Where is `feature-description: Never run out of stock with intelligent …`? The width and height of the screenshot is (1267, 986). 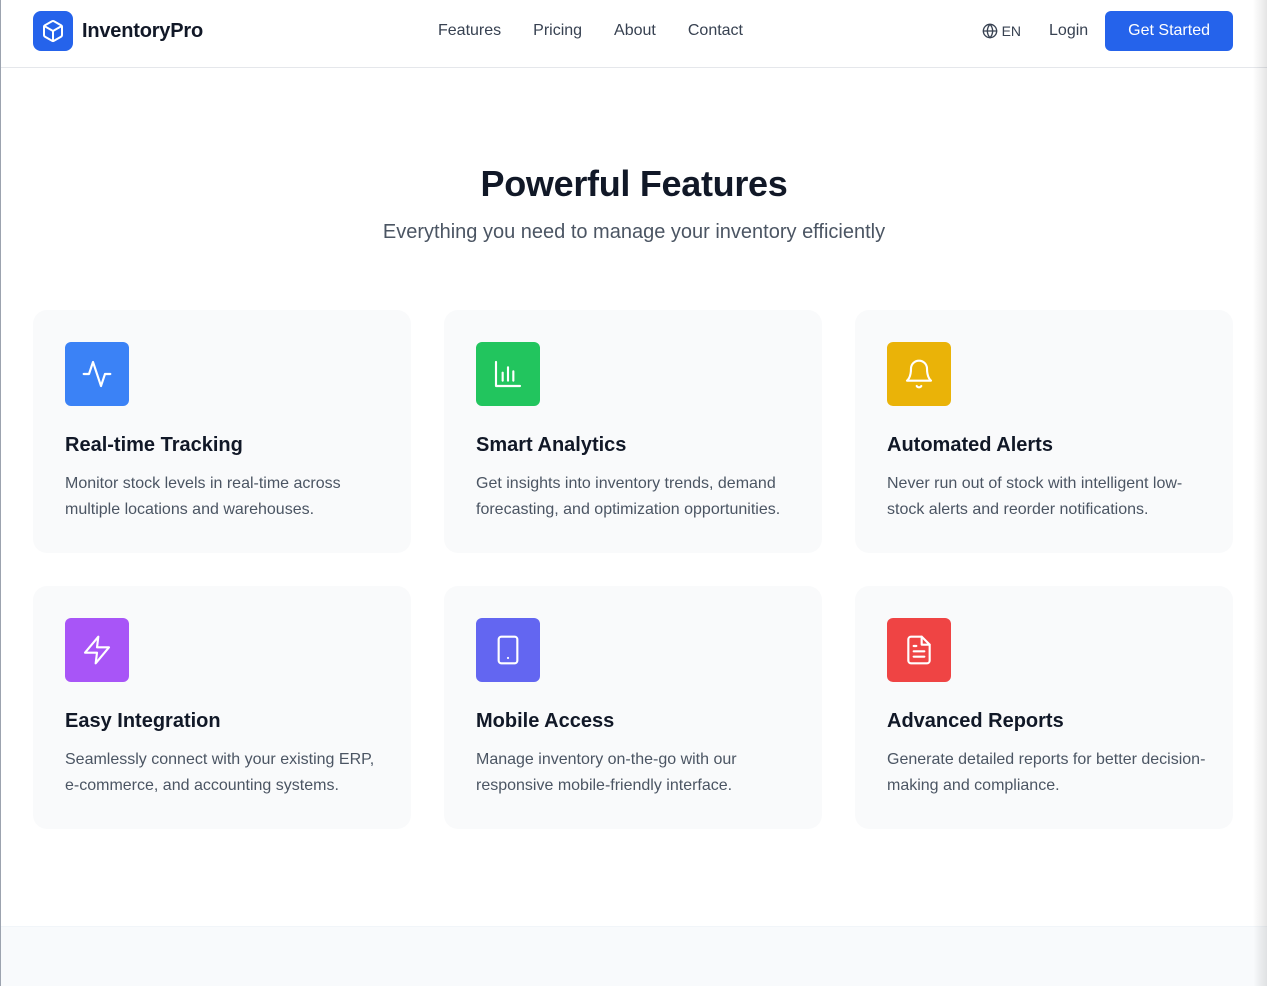 feature-description: Never run out of stock with intelligent … is located at coordinates (1035, 496).